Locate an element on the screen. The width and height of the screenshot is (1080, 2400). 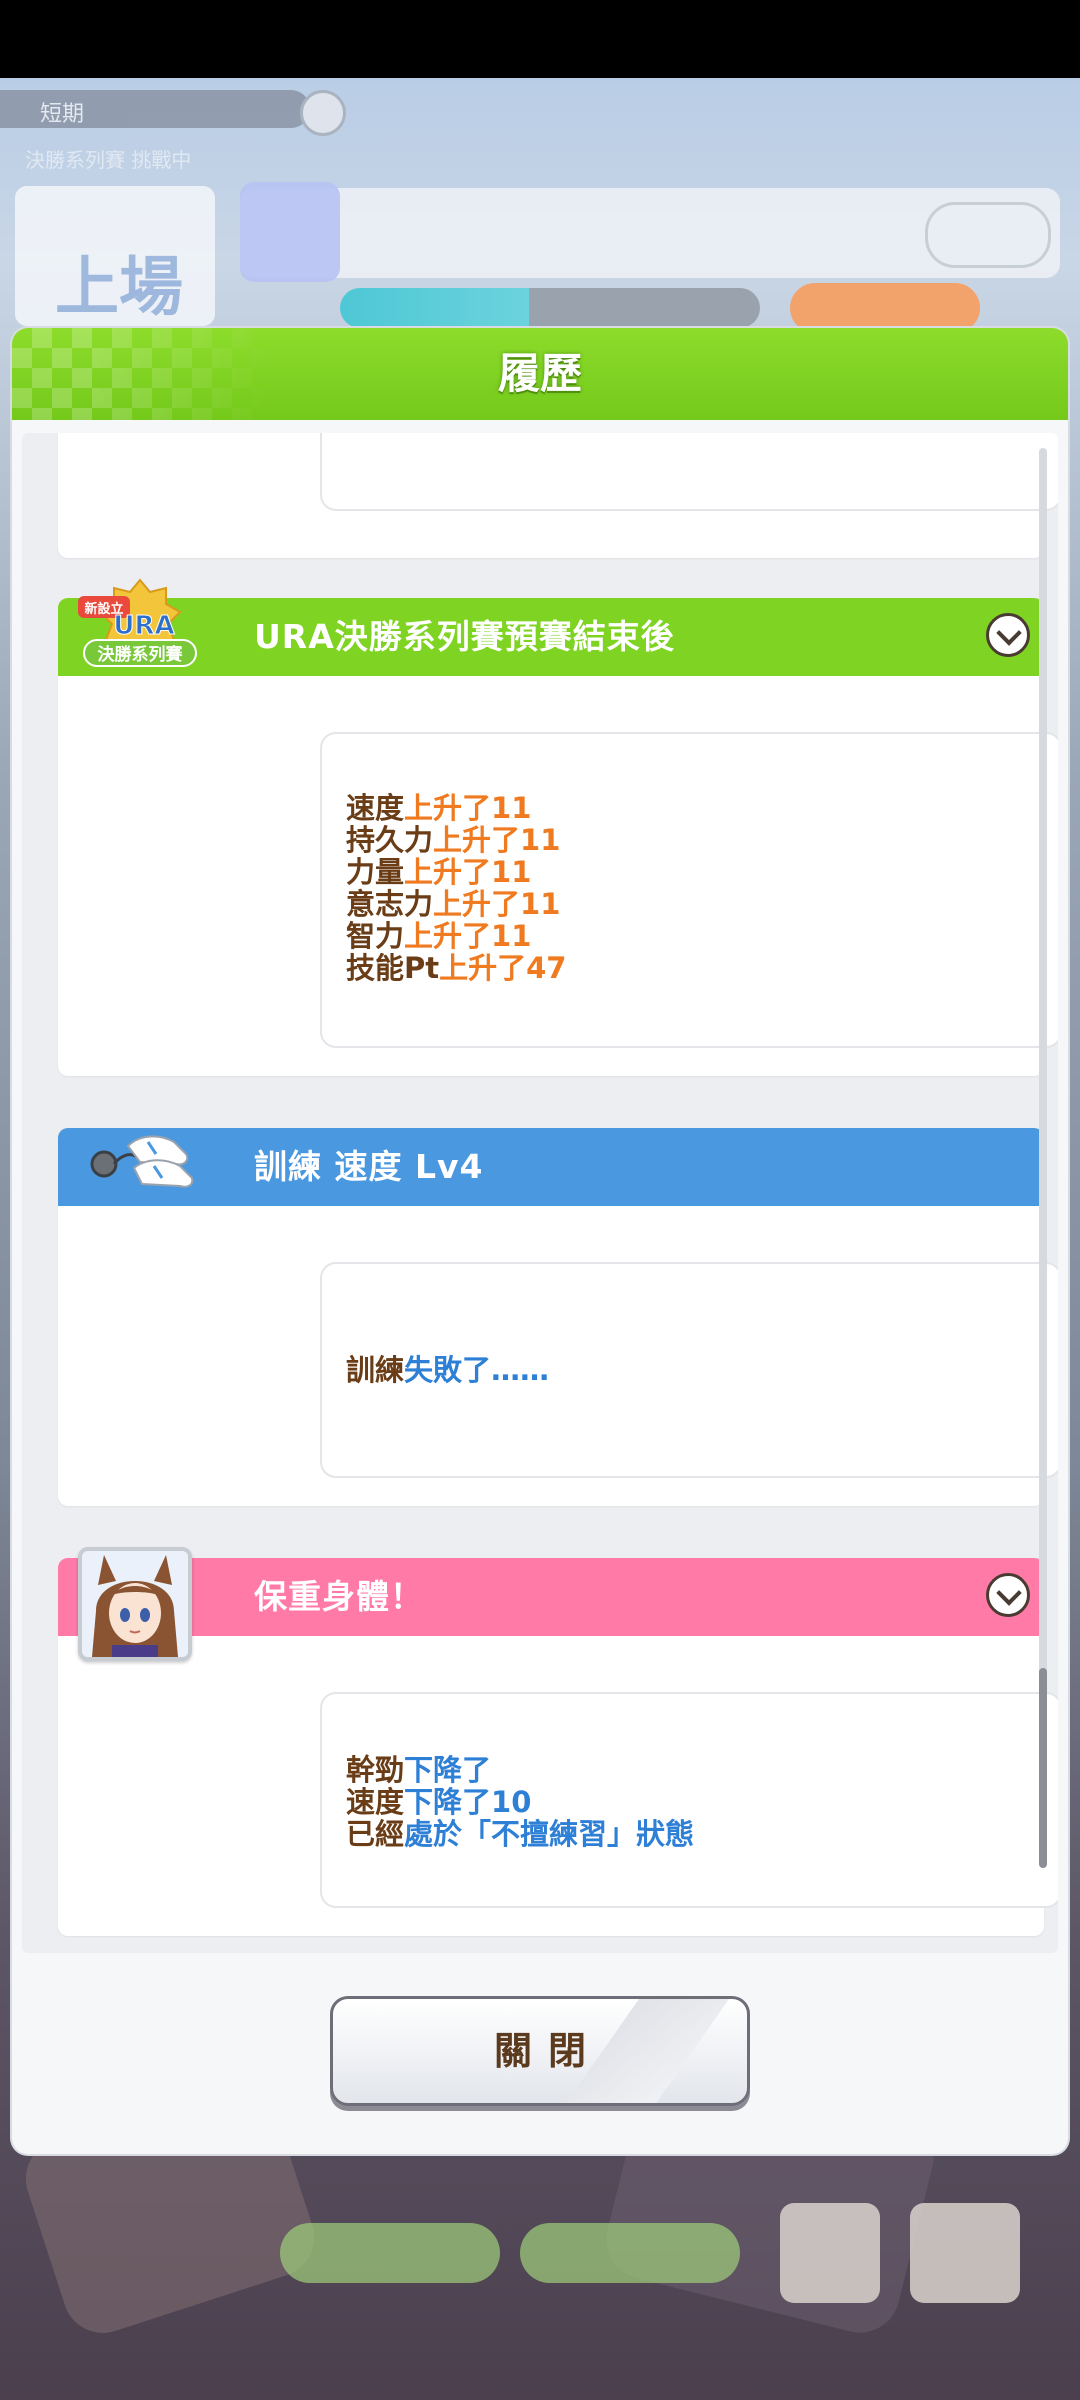
stat-line: 技能Pt上升了47 is located at coordinates (456, 968).